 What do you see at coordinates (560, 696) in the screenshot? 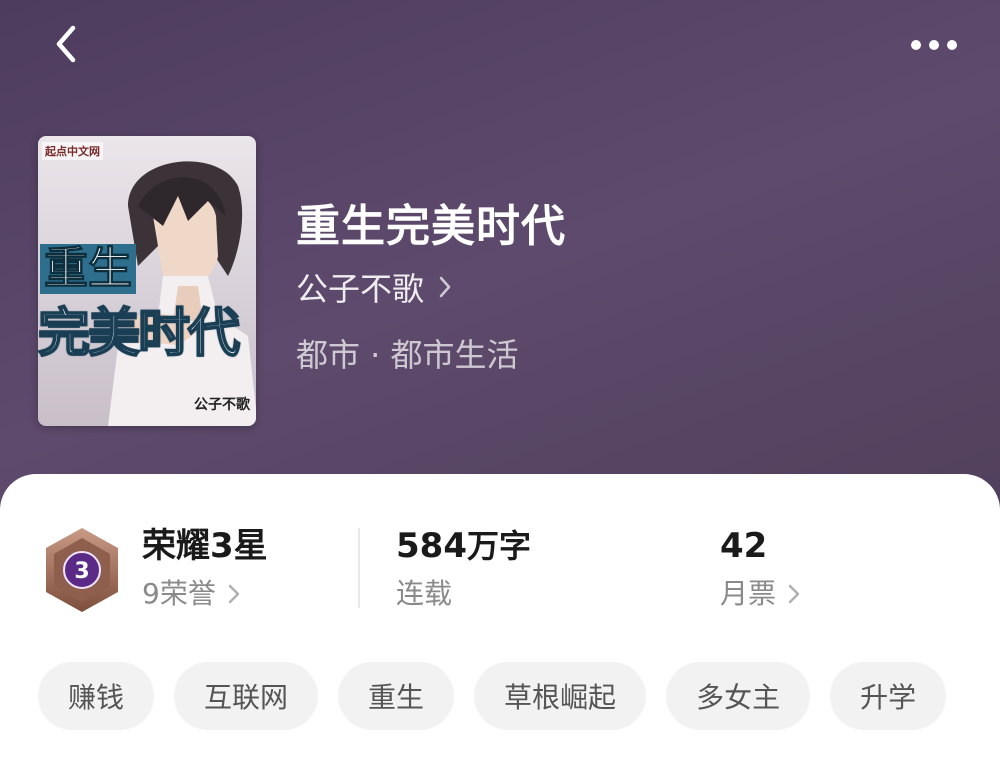
I see `tag-chip: 草根崛起` at bounding box center [560, 696].